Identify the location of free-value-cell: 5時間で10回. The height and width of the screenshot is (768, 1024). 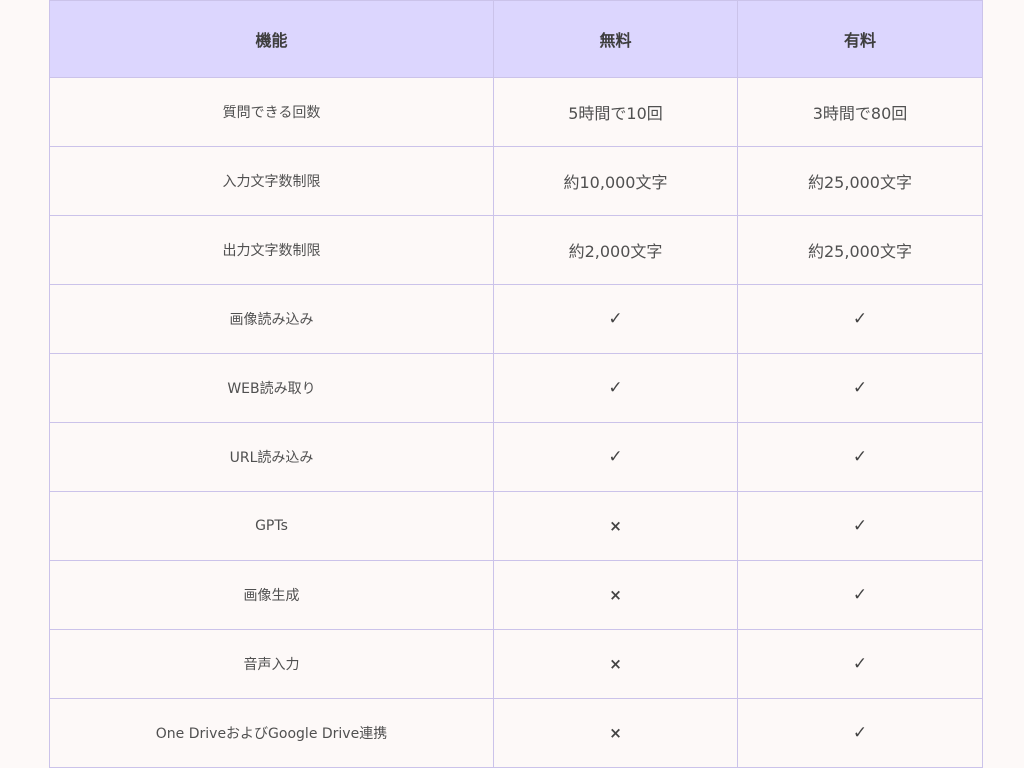
(615, 112).